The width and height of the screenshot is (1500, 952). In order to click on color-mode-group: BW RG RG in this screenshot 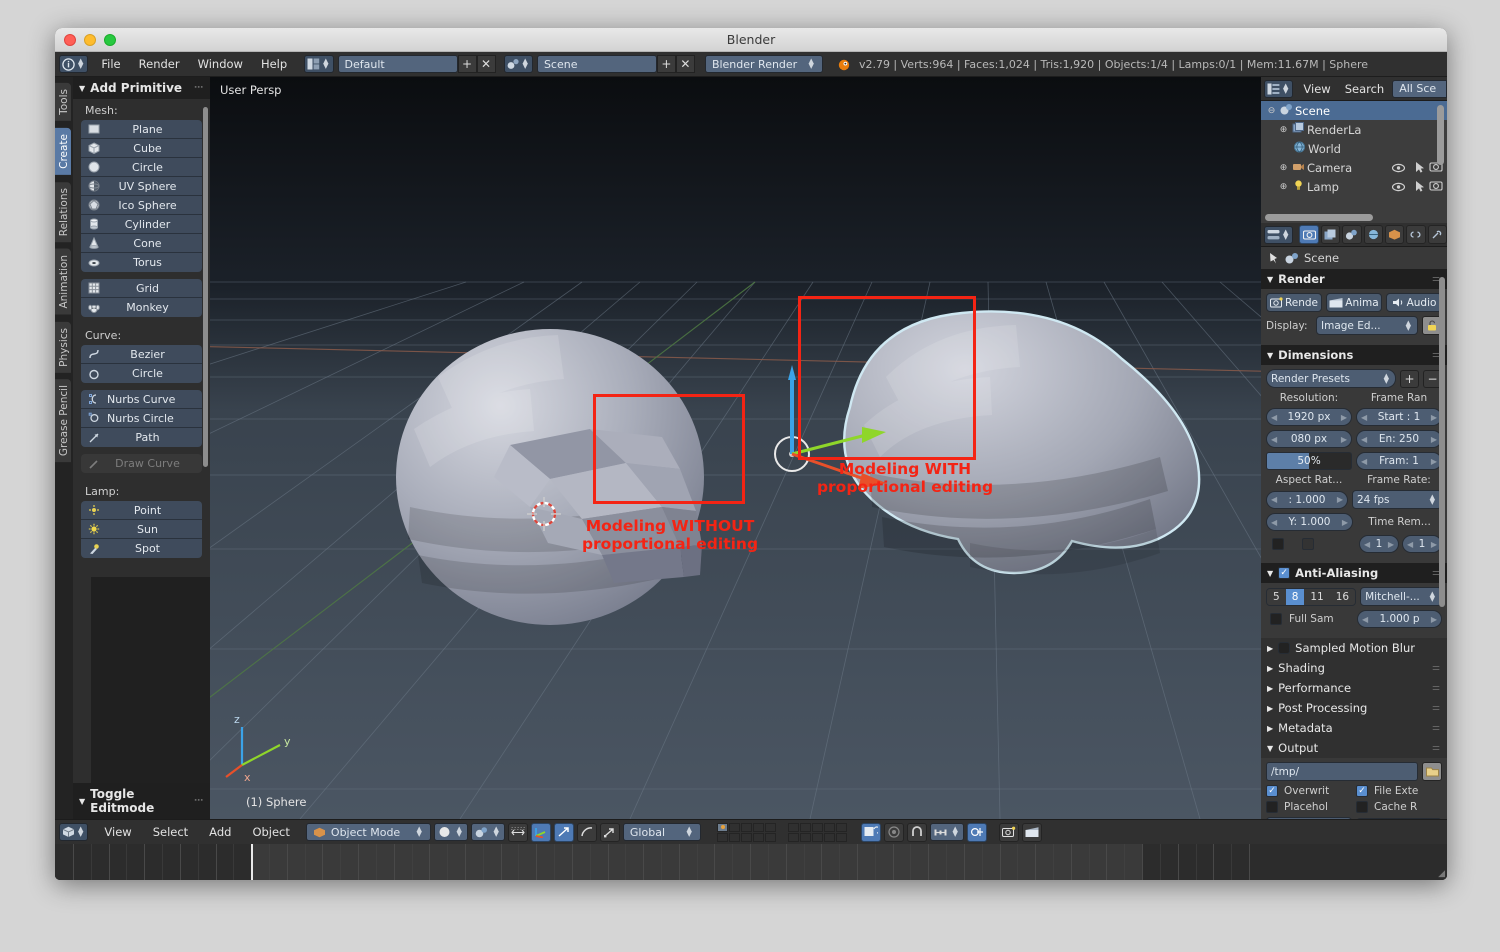, I will do `click(1398, 818)`.